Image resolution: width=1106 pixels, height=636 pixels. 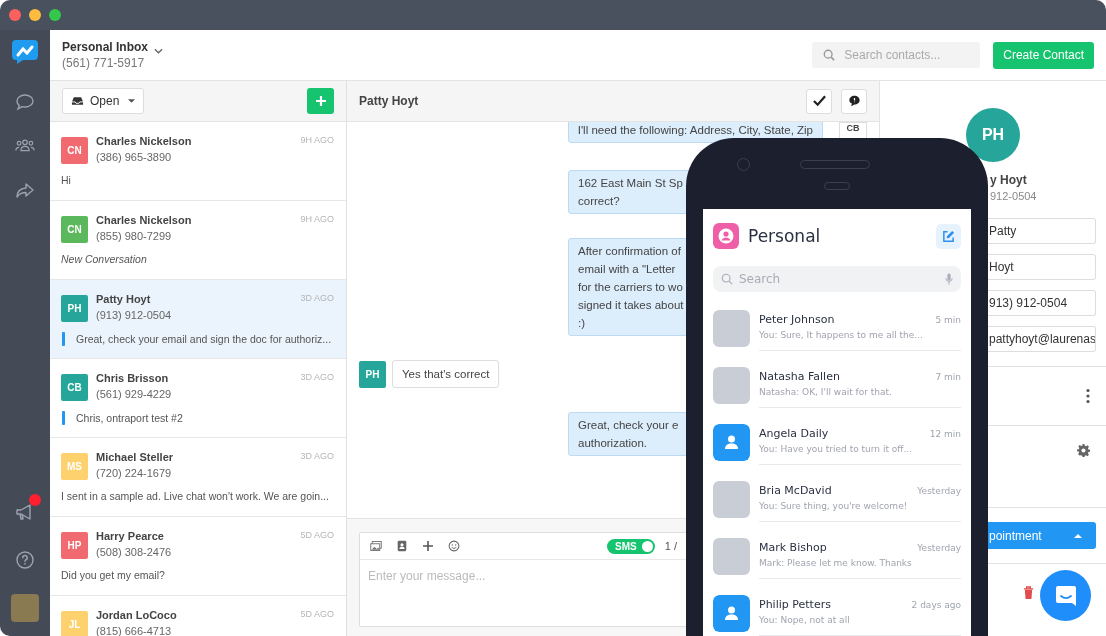 I want to click on message-preview: New Conversation, so click(x=104, y=259).